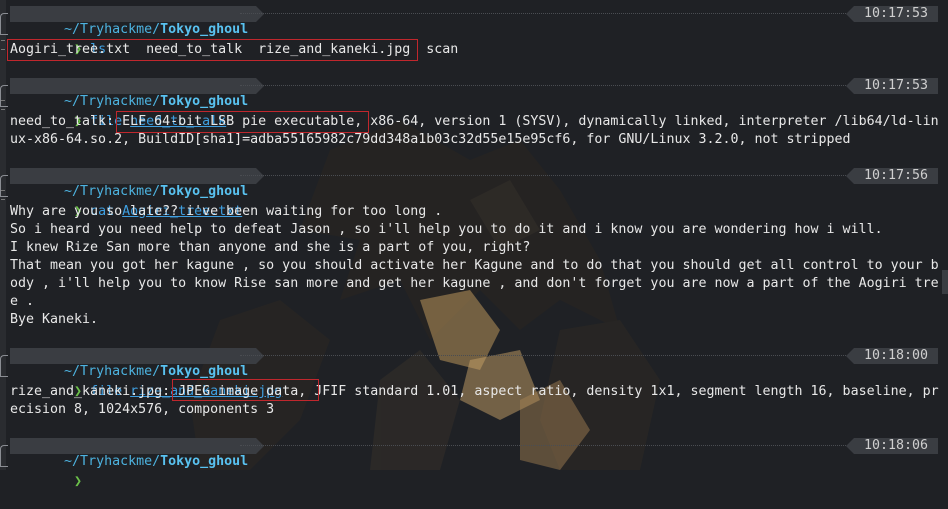  I want to click on prompt-chevron-icon: ❯, so click(78, 481).